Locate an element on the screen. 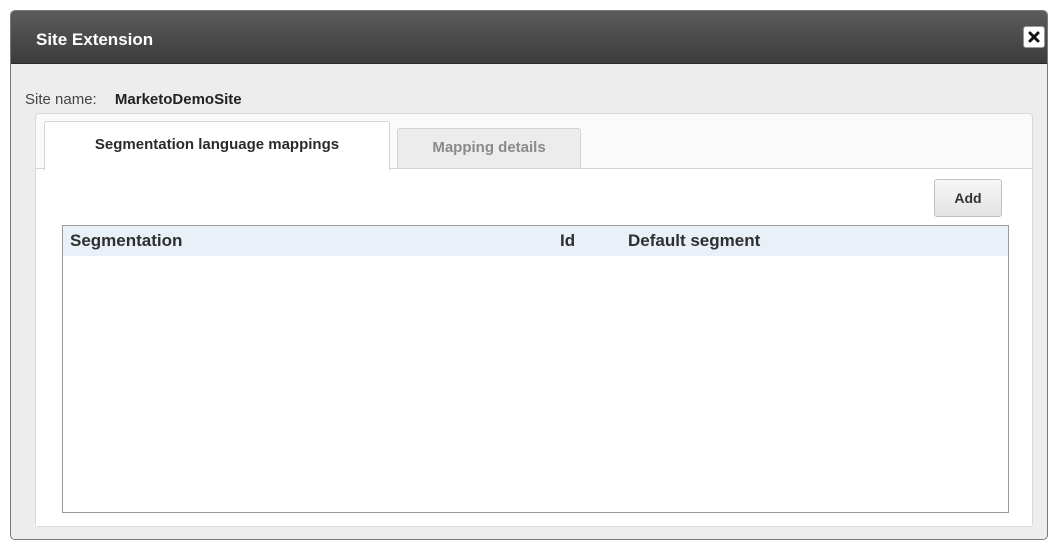  dialog-title: Site Extension is located at coordinates (95, 39).